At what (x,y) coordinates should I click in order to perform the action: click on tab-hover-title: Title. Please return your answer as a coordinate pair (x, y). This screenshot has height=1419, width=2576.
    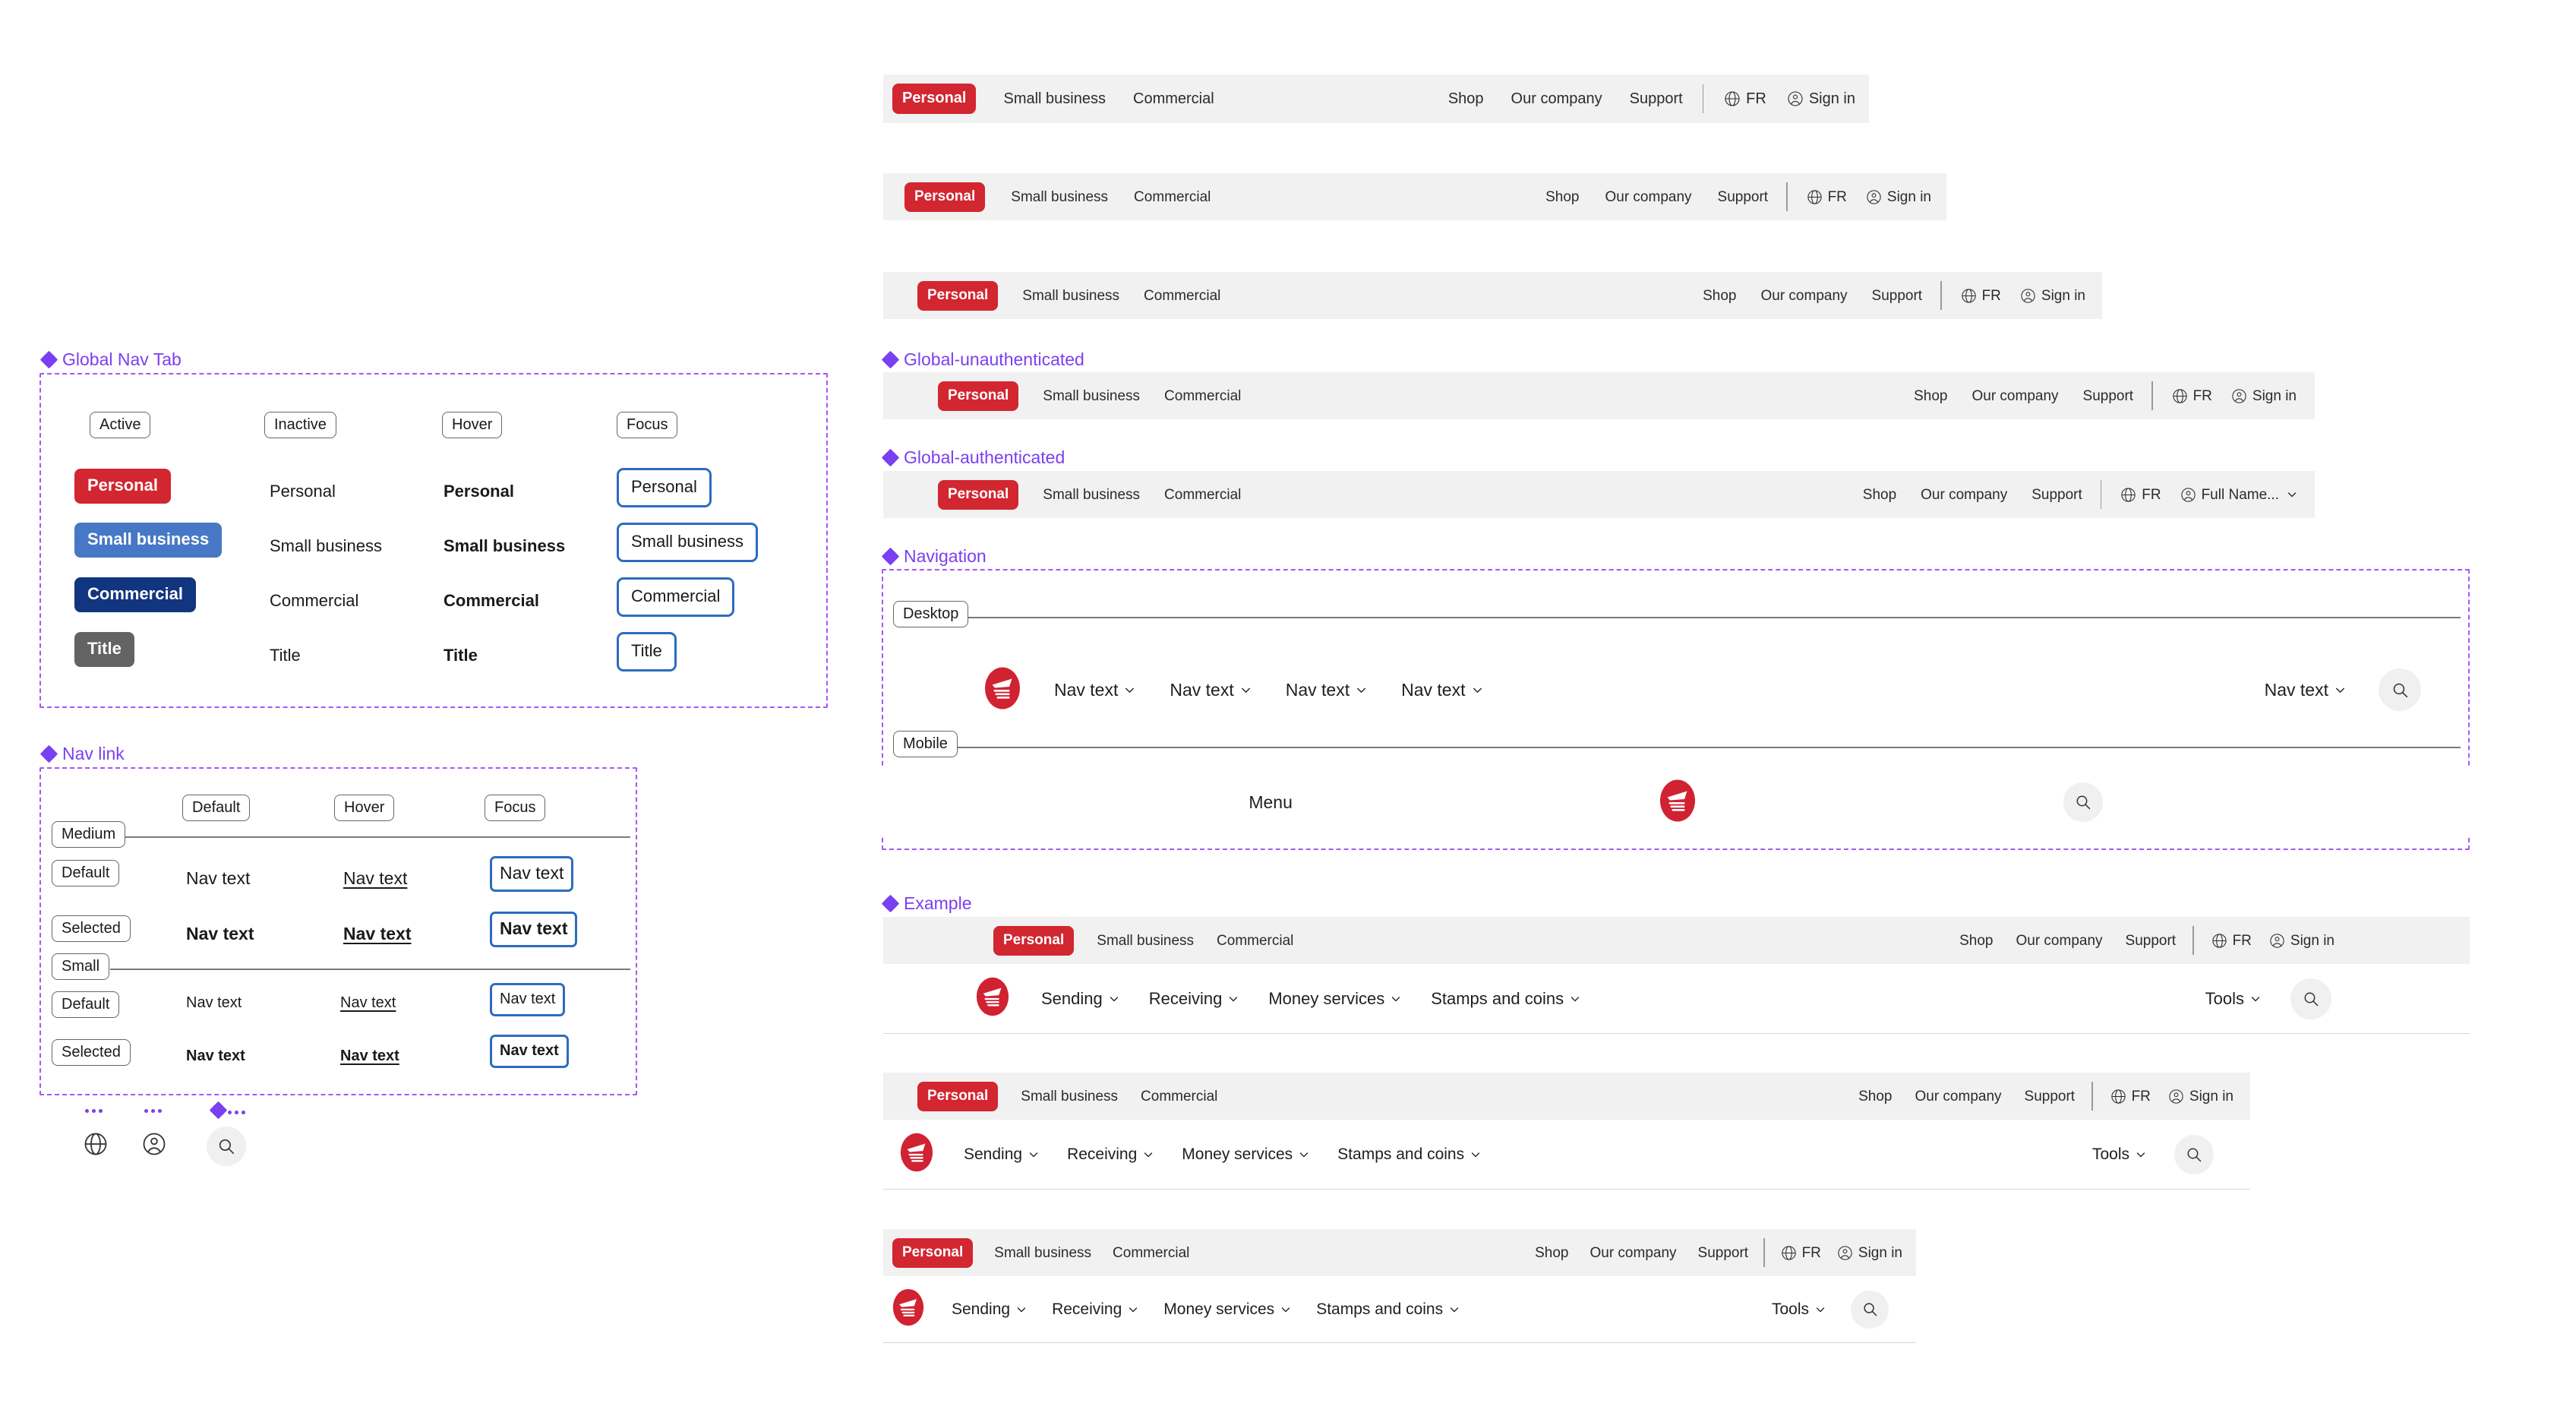
    Looking at the image, I should click on (461, 655).